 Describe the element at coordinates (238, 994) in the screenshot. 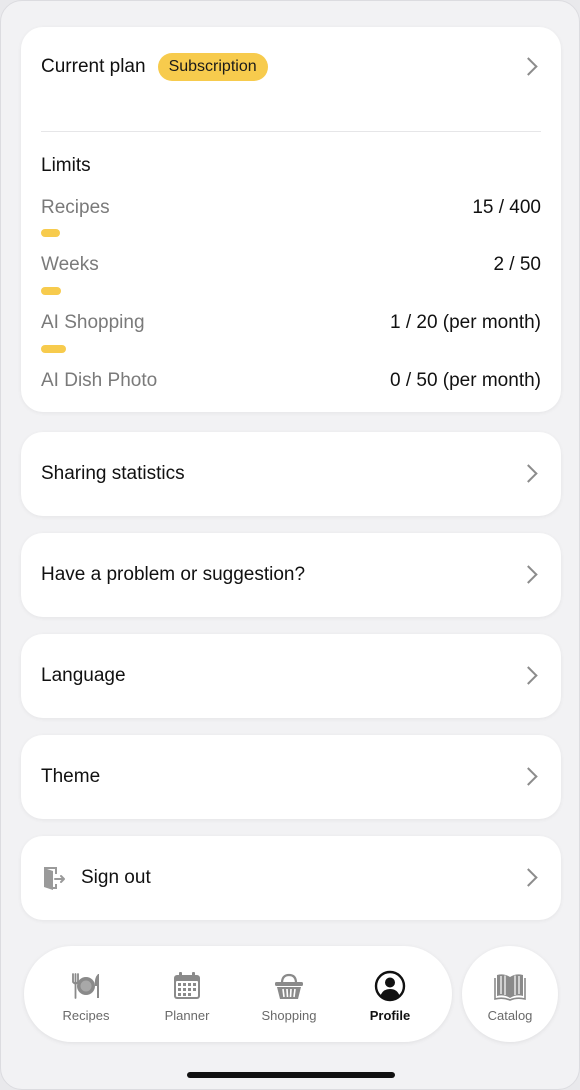

I see `bottom-tab-bar: Recipes Planner Shopping Profile` at that location.